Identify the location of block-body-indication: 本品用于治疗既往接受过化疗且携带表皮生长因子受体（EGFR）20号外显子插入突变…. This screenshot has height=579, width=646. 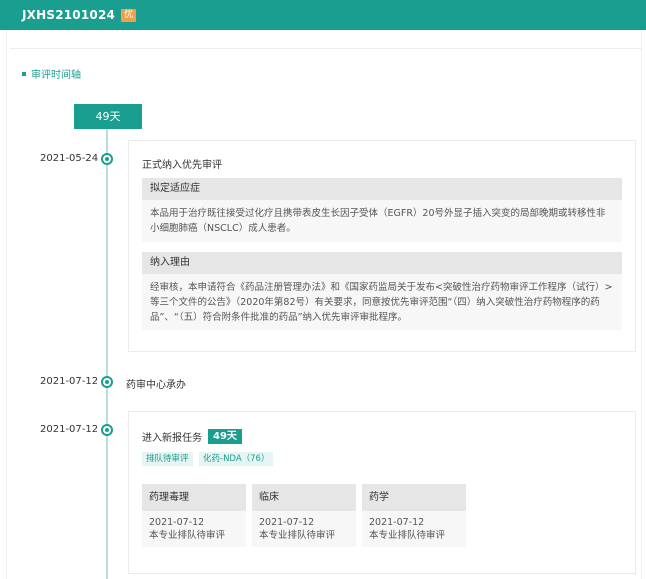
(382, 221).